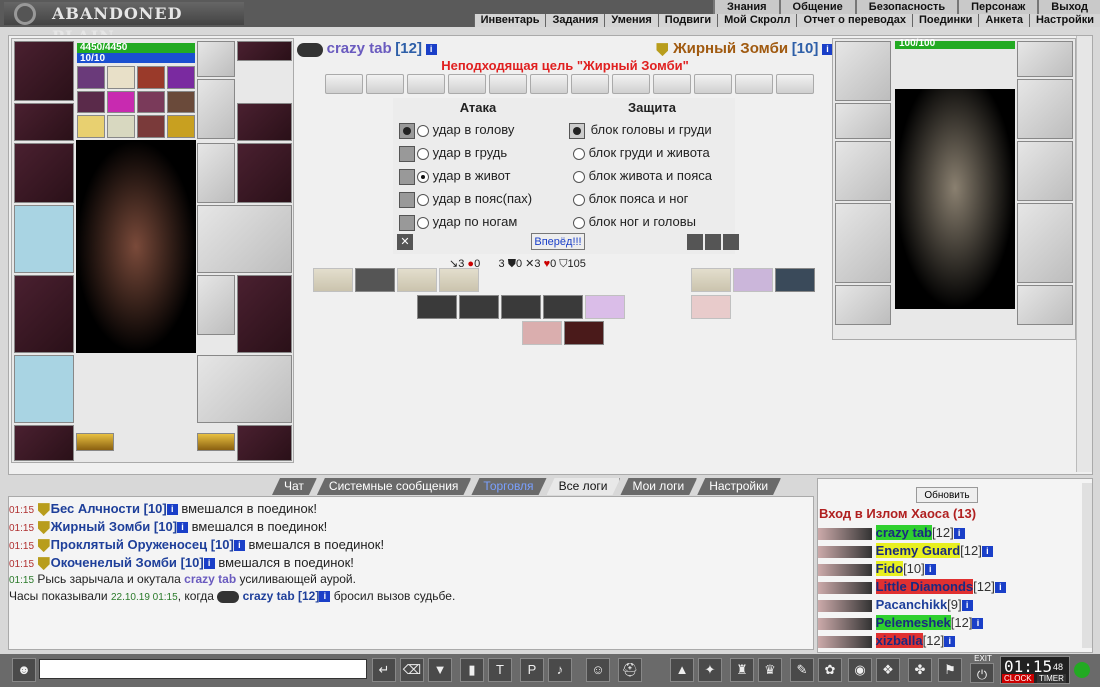 This screenshot has width=1100, height=687. What do you see at coordinates (294, 486) in the screenshot?
I see `tab-chat: Чат` at bounding box center [294, 486].